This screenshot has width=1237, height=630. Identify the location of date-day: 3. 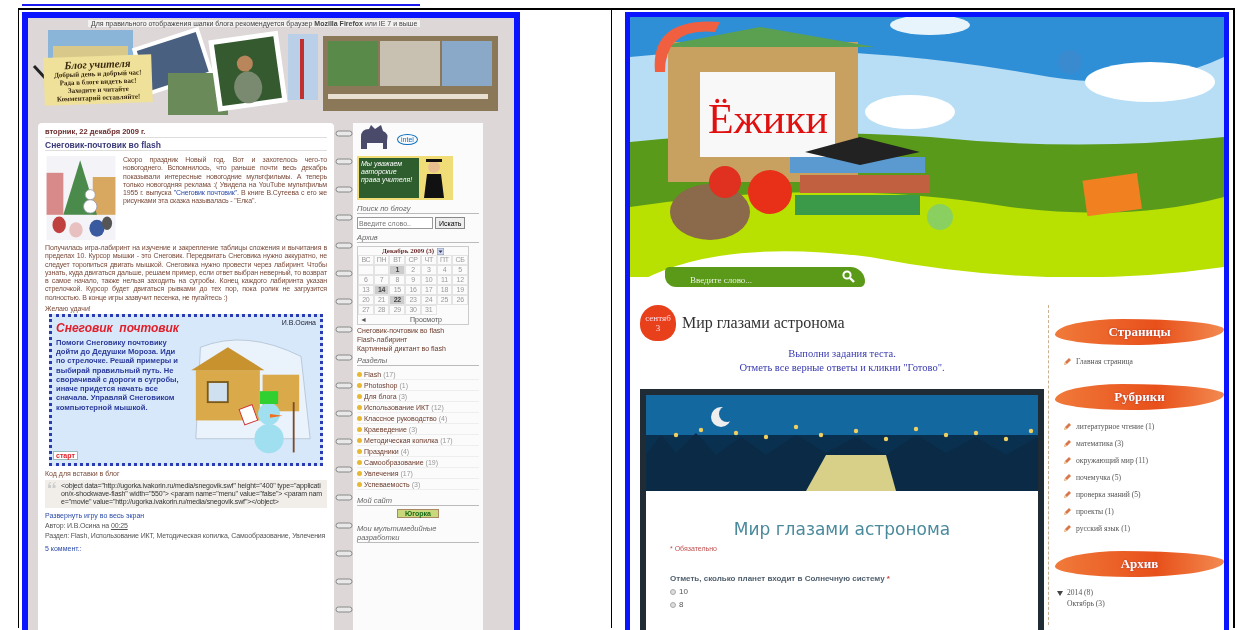
(658, 328).